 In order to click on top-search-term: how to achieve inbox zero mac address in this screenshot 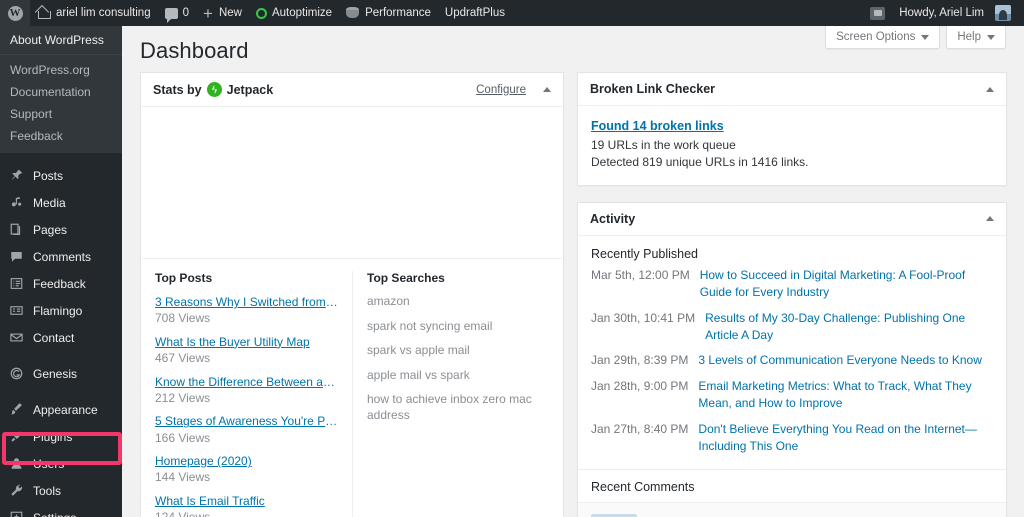, I will do `click(449, 407)`.